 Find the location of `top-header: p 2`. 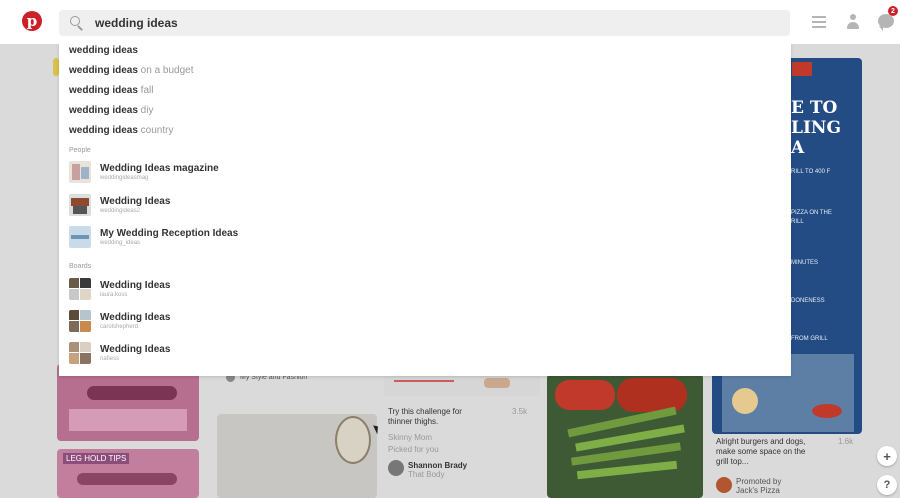

top-header: p 2 is located at coordinates (450, 22).